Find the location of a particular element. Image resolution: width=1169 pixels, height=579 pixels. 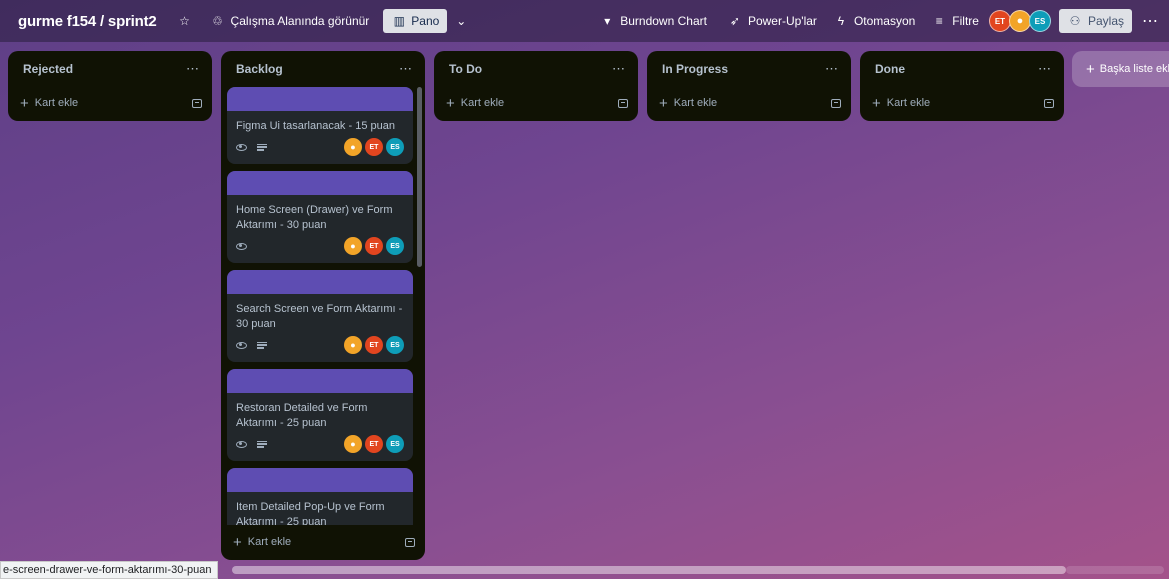

share-button: ⚇ Paylaş is located at coordinates (1095, 21).